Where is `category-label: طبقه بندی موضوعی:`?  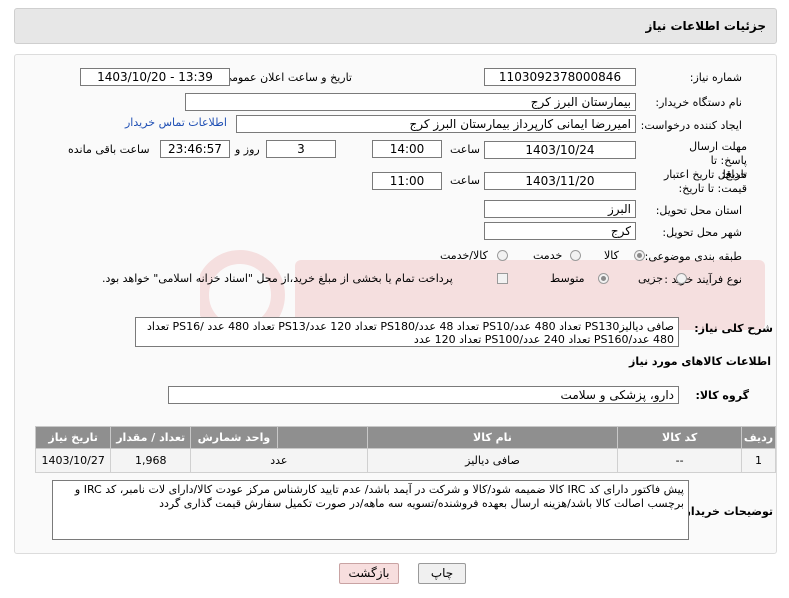
category-label: طبقه بندی موضوعی: is located at coordinates (693, 256).